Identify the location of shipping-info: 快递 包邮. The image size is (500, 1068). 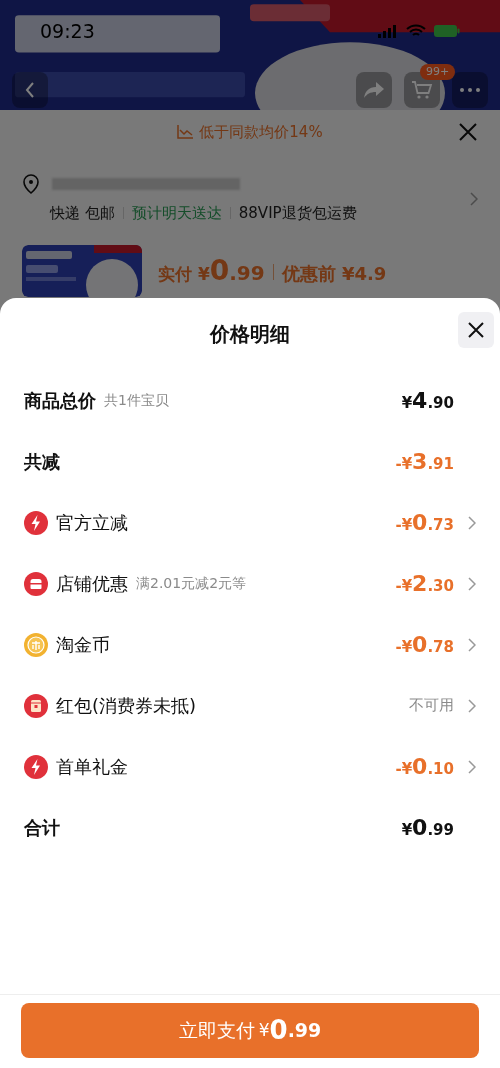
(82, 213).